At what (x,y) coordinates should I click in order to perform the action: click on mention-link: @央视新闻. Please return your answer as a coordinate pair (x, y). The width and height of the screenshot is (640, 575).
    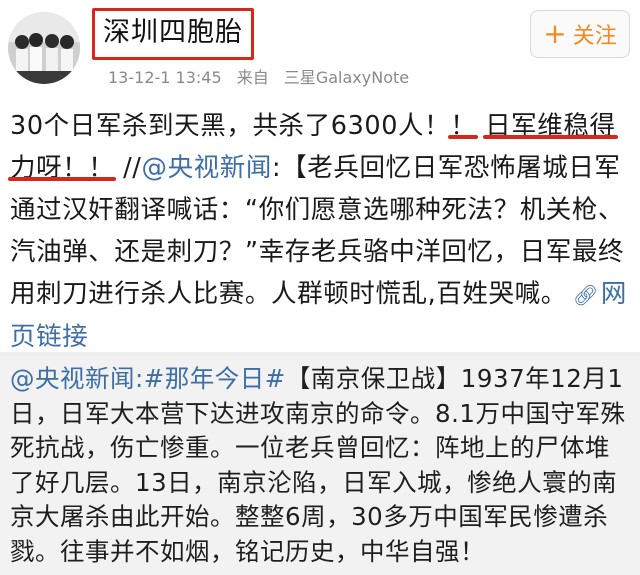
    Looking at the image, I should click on (207, 168).